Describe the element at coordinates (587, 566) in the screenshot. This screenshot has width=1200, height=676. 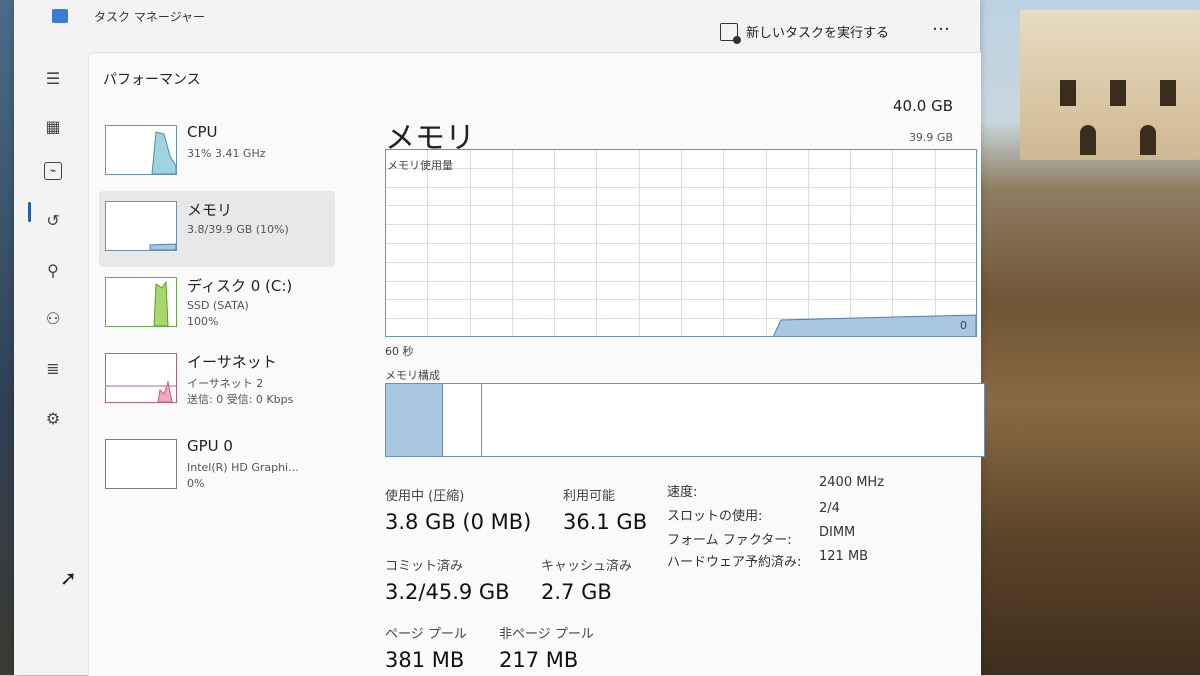
I see `stat-label: キャッシュ済み` at that location.